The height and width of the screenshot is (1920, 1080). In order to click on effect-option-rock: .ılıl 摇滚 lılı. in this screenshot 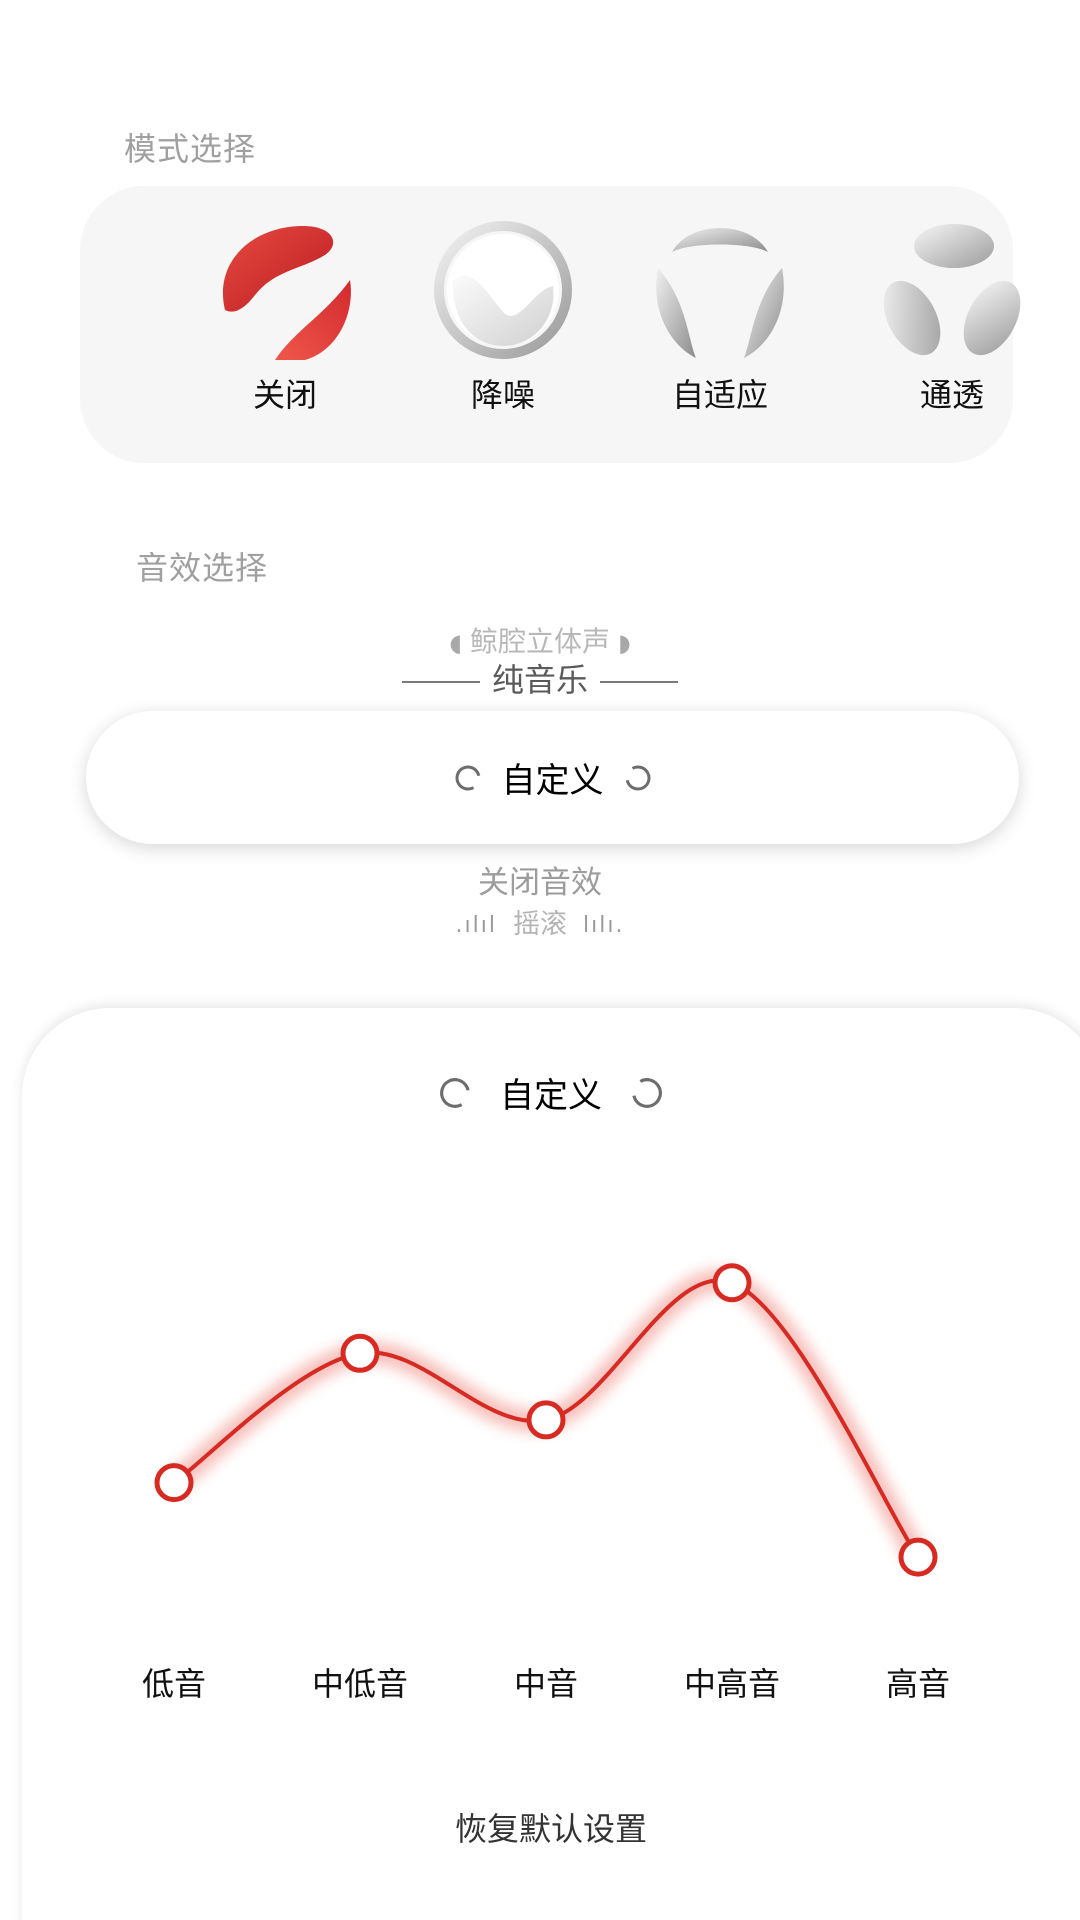, I will do `click(540, 921)`.